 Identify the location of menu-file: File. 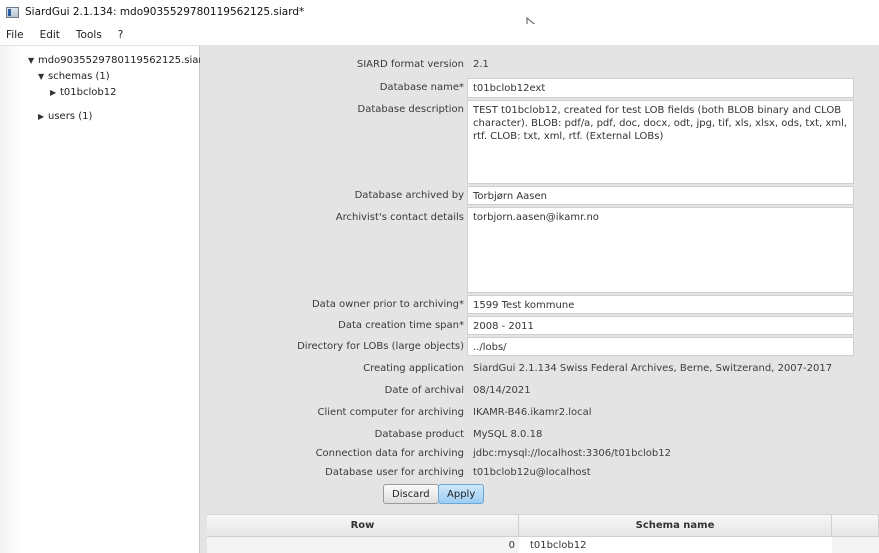
(15, 35).